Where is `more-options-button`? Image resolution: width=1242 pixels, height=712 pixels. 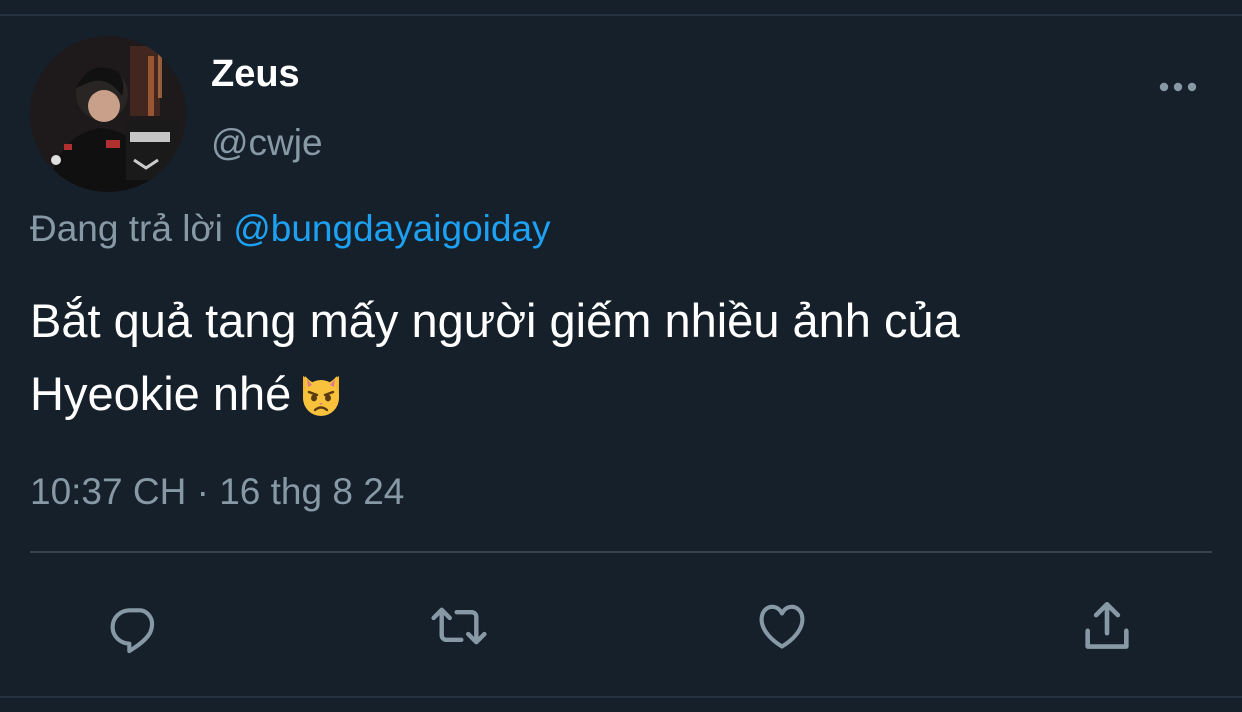 more-options-button is located at coordinates (1179, 87).